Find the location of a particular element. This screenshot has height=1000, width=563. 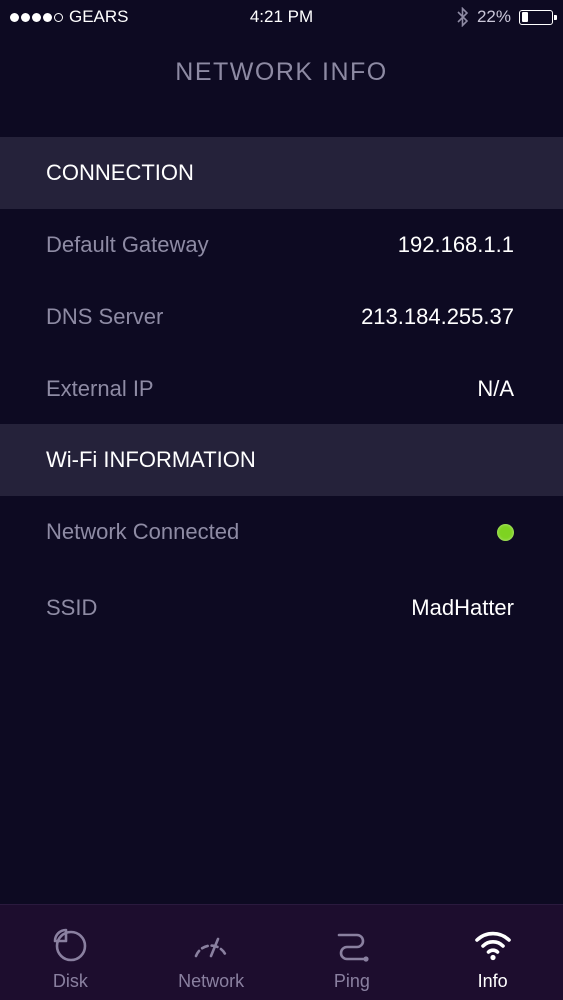

speedometer-icon is located at coordinates (211, 947).